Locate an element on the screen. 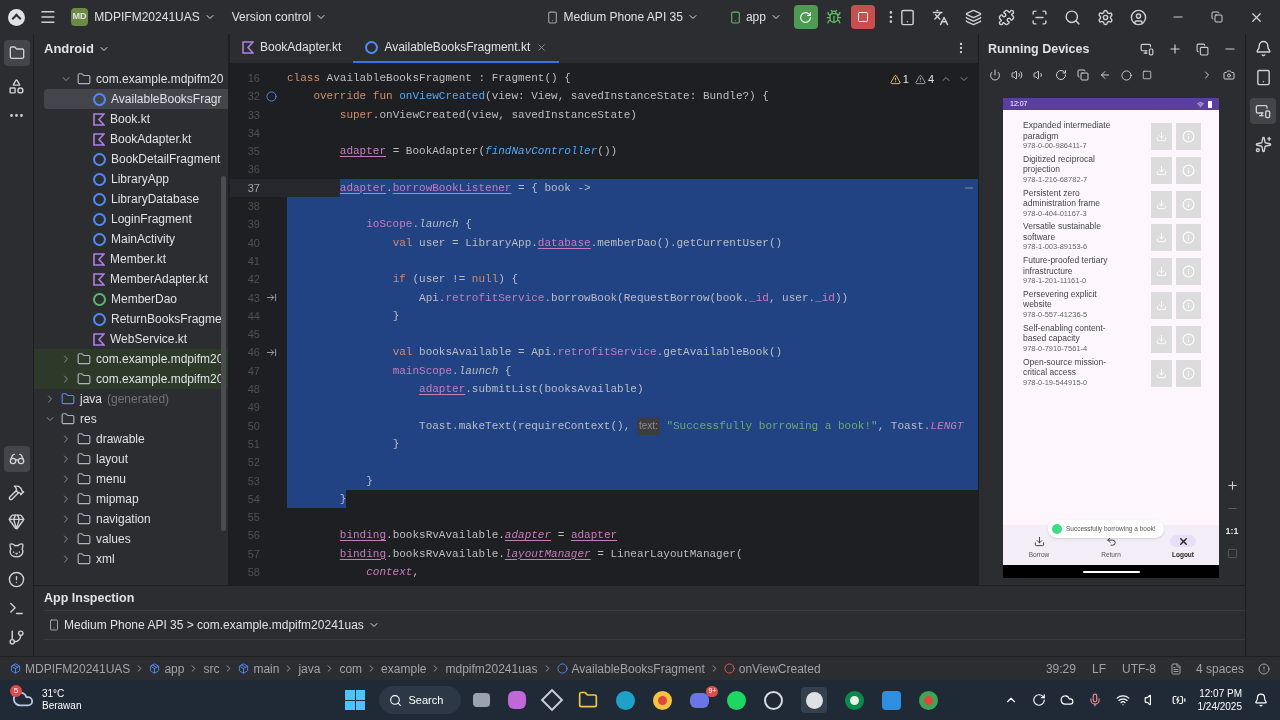 This screenshot has width=1280, height=720. cloud-icon is located at coordinates (1066, 700).